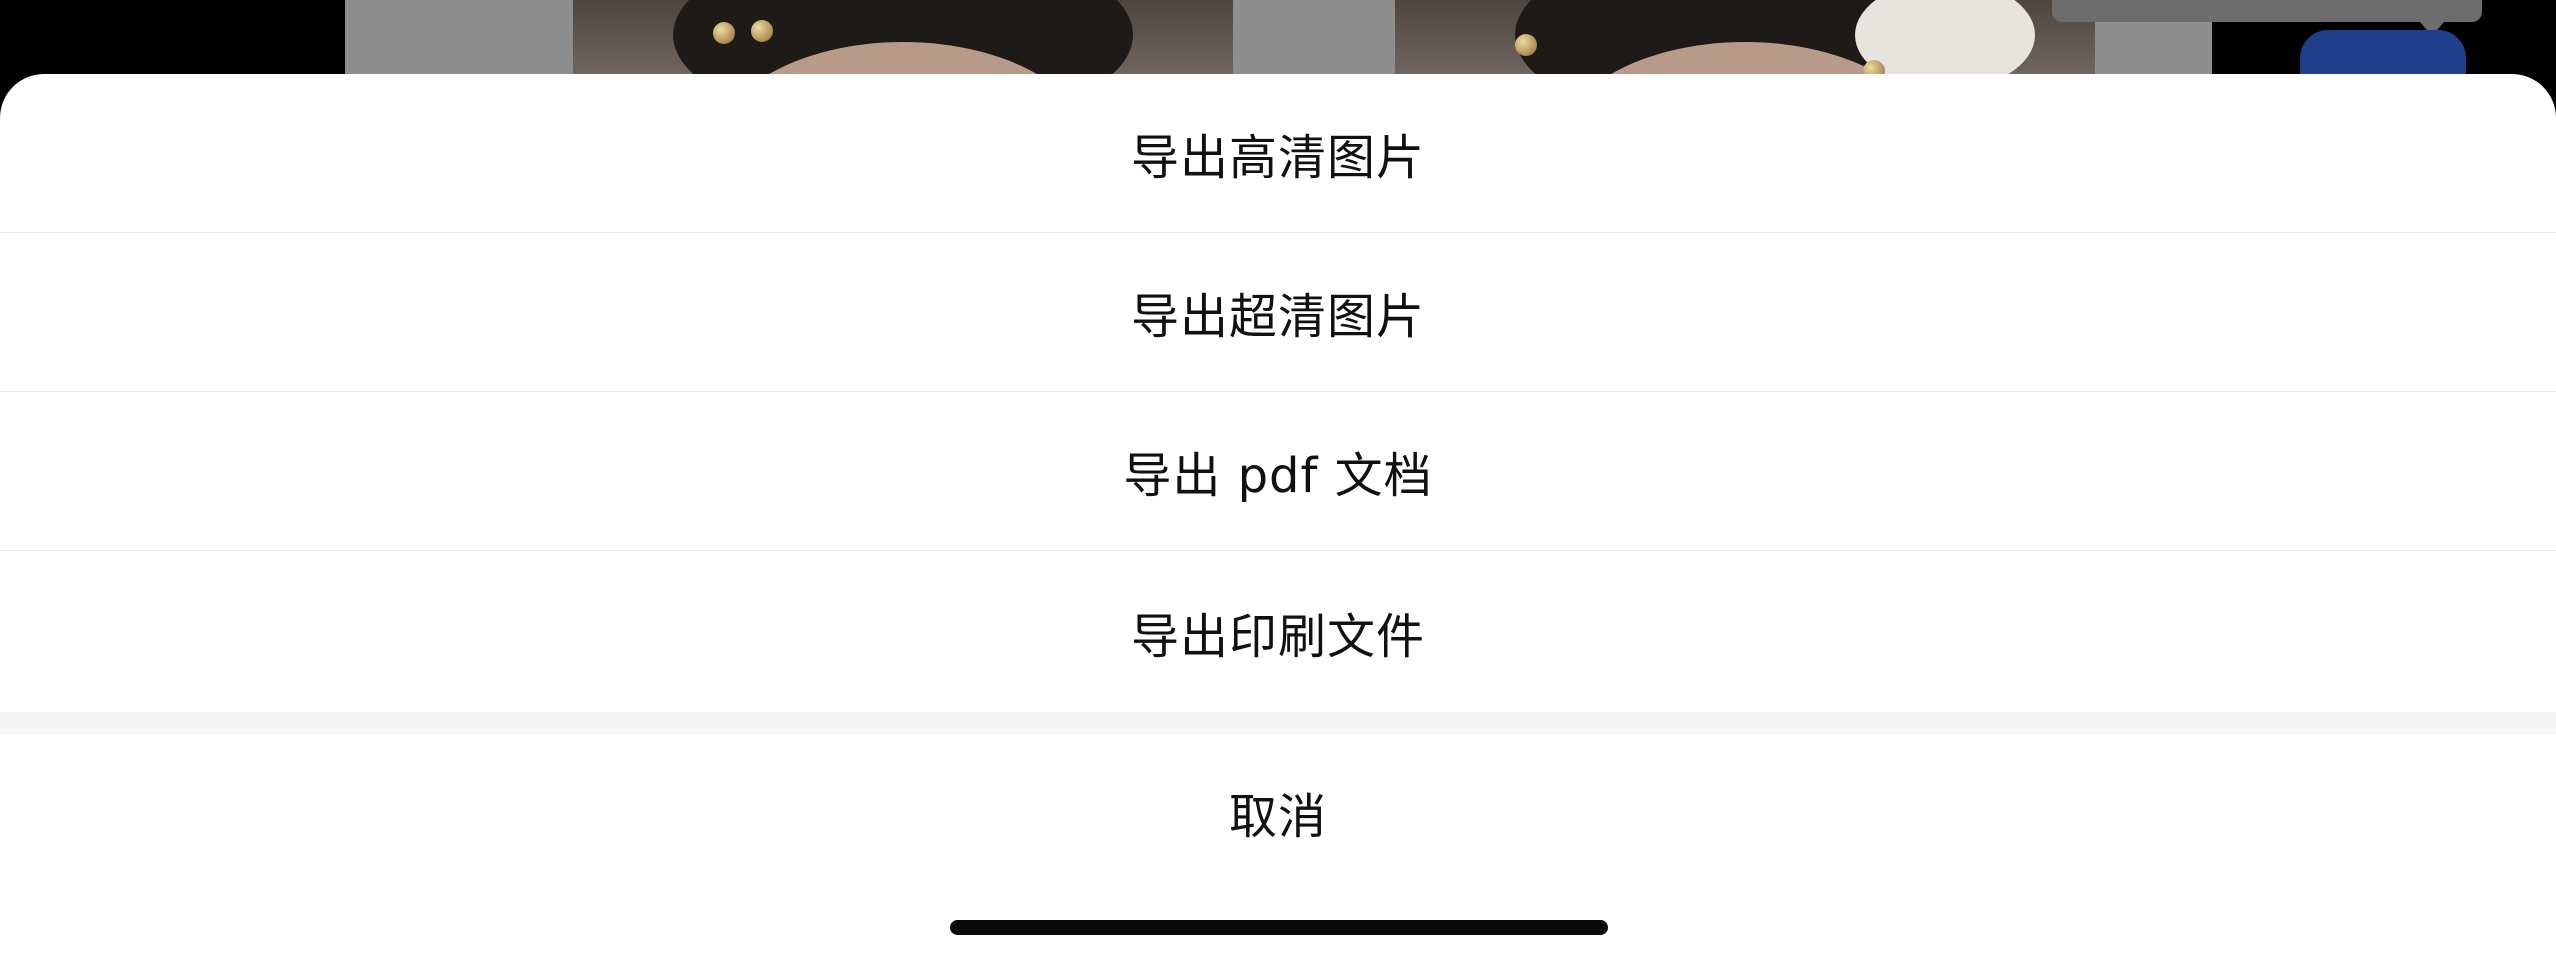 This screenshot has width=2556, height=955. What do you see at coordinates (2267, 11) in the screenshot?
I see `background-tooltip` at bounding box center [2267, 11].